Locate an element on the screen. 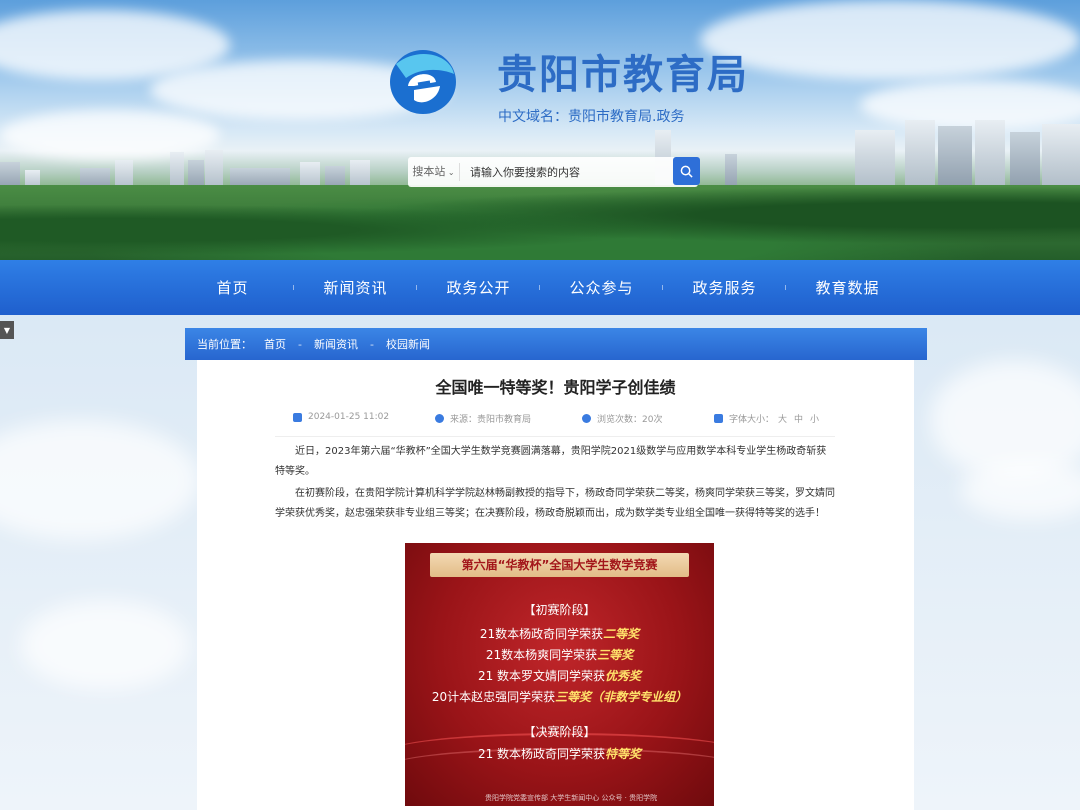  site-title: 贵阳市教育局 is located at coordinates (623, 75).